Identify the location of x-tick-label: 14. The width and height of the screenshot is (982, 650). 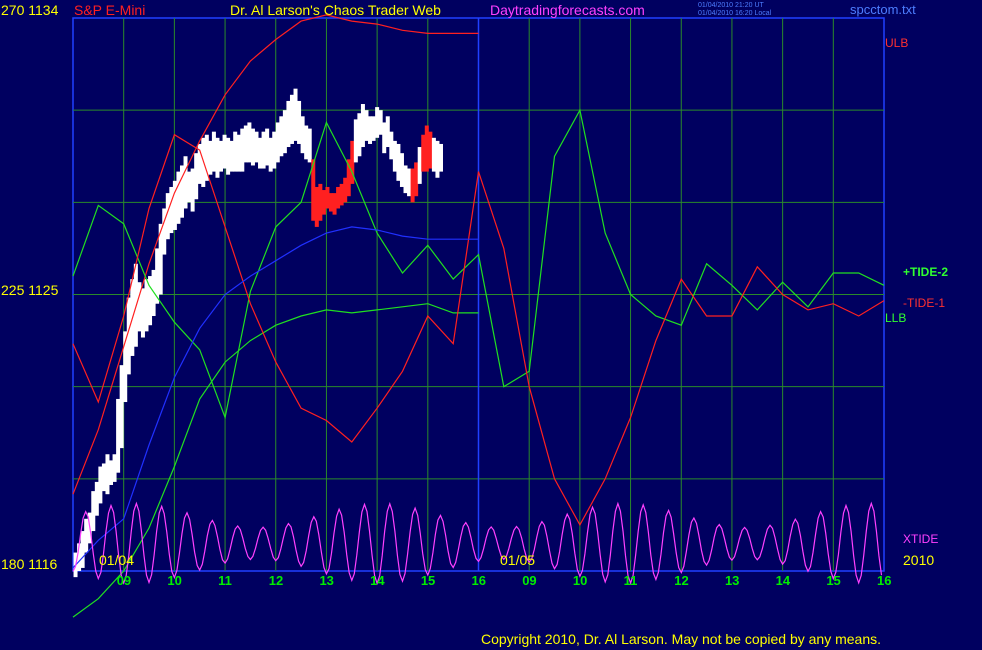
(377, 580).